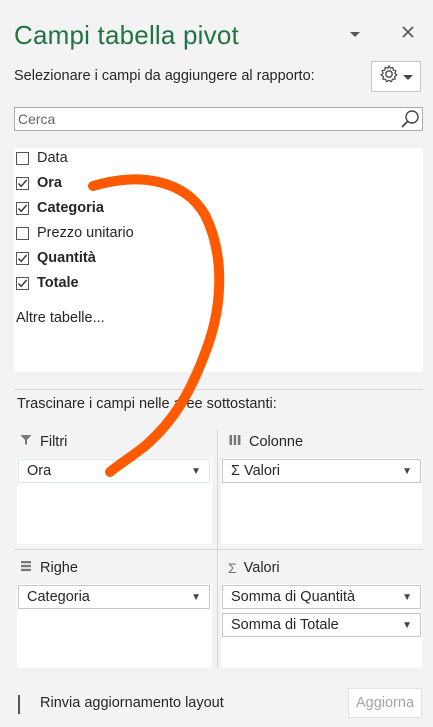 Image resolution: width=433 pixels, height=727 pixels. I want to click on close-icon, so click(408, 33).